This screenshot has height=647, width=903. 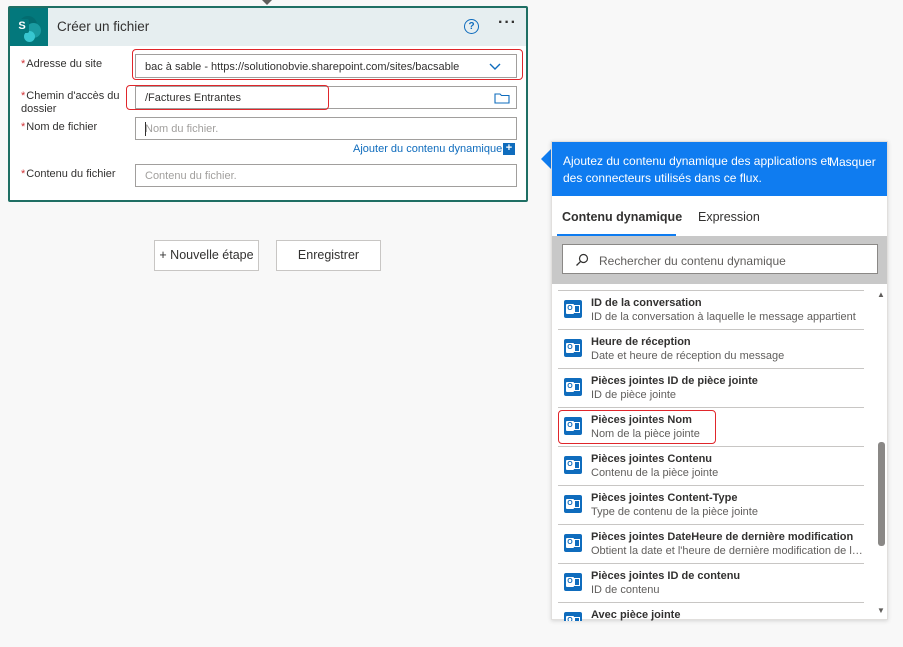 What do you see at coordinates (666, 576) in the screenshot?
I see `item-title: Pièces jointes ID de contenu` at bounding box center [666, 576].